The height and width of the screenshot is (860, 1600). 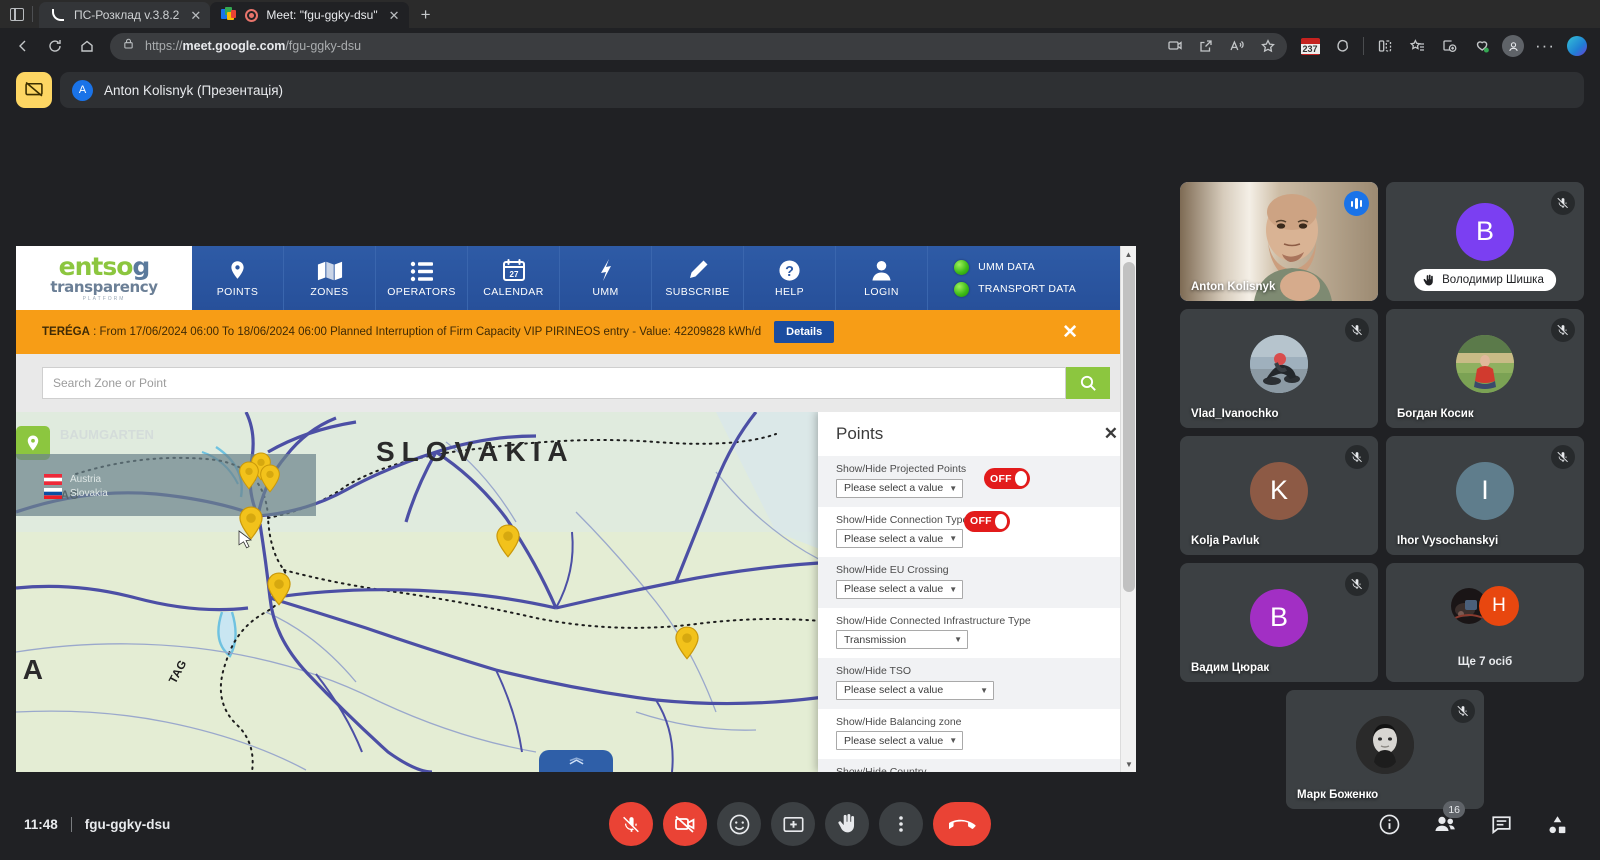 What do you see at coordinates (1007, 478) in the screenshot?
I see `toggle-projected-points: OFF` at bounding box center [1007, 478].